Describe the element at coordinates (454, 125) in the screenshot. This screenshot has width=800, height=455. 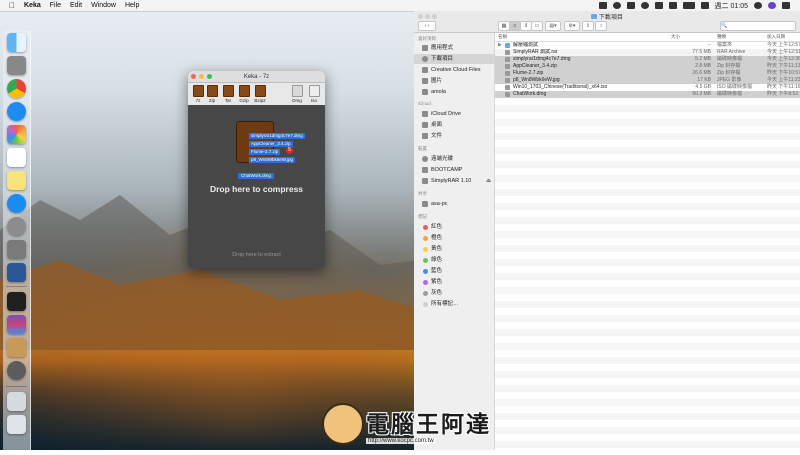
I see `sidebar-item-desktop: 桌面` at that location.